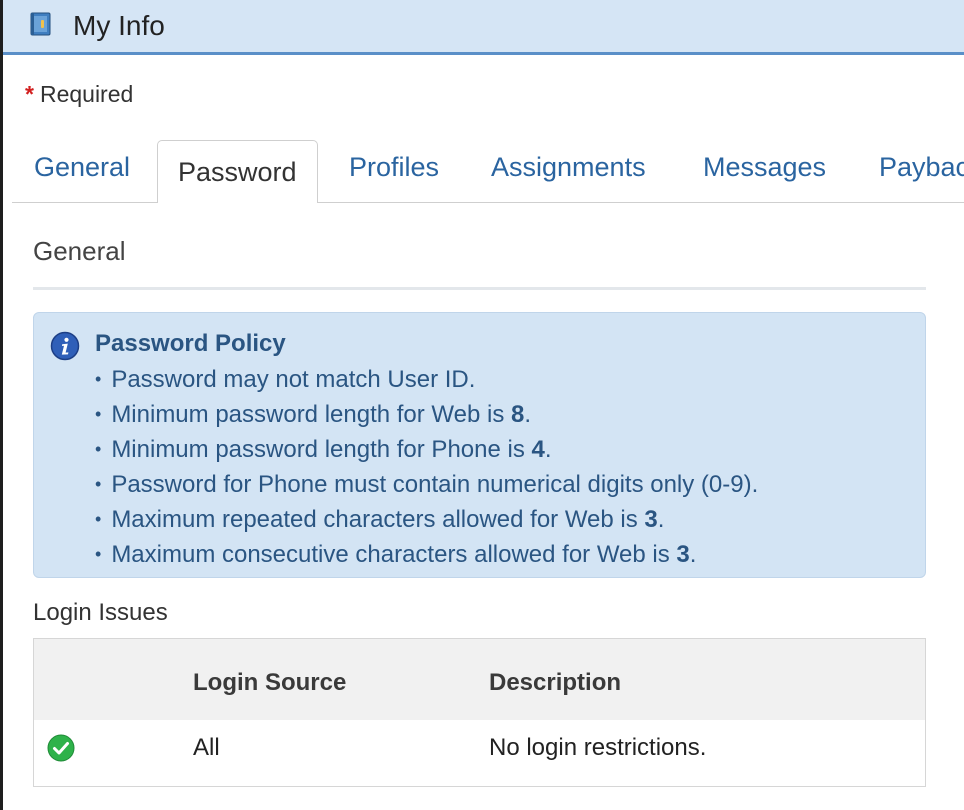  I want to click on section-title: General, so click(79, 251).